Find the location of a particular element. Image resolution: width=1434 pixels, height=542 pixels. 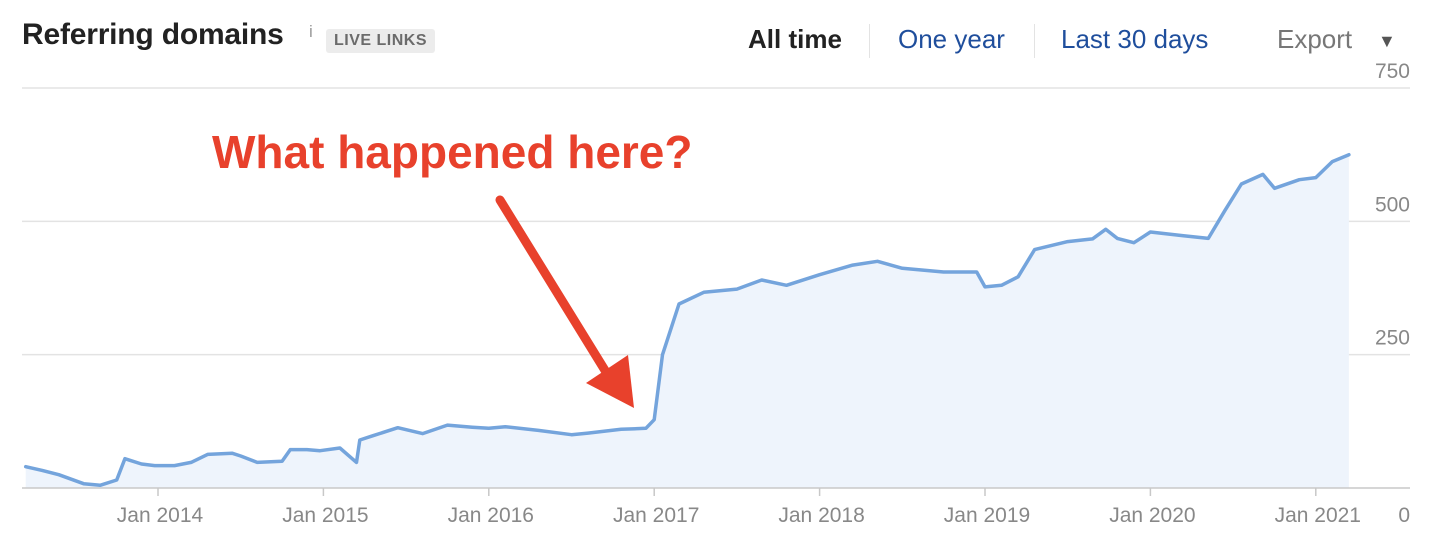

y-tick-labels: 0 250 500 750 is located at coordinates (1392, 293).